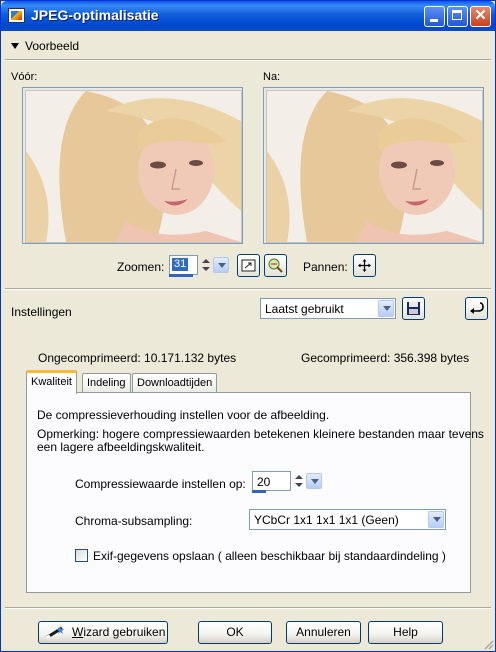 The height and width of the screenshot is (652, 496). Describe the element at coordinates (124, 632) in the screenshot. I see `wizard-label: izard gebruiken` at that location.